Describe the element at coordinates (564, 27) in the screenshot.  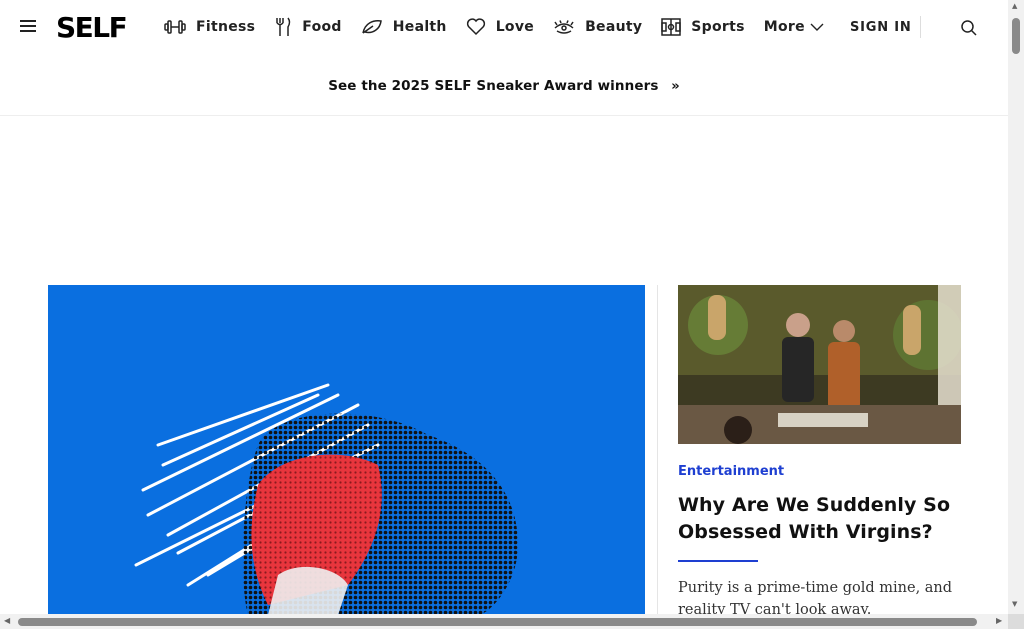
I see `eye-lashes-icon` at that location.